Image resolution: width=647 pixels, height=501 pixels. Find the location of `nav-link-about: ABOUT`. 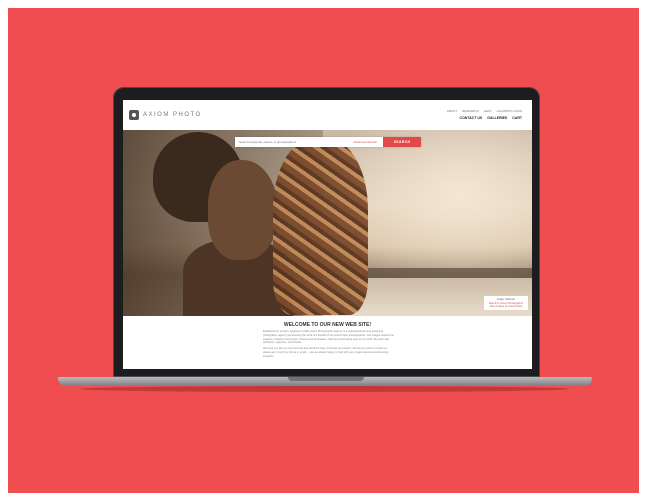

nav-link-about: ABOUT is located at coordinates (452, 111).